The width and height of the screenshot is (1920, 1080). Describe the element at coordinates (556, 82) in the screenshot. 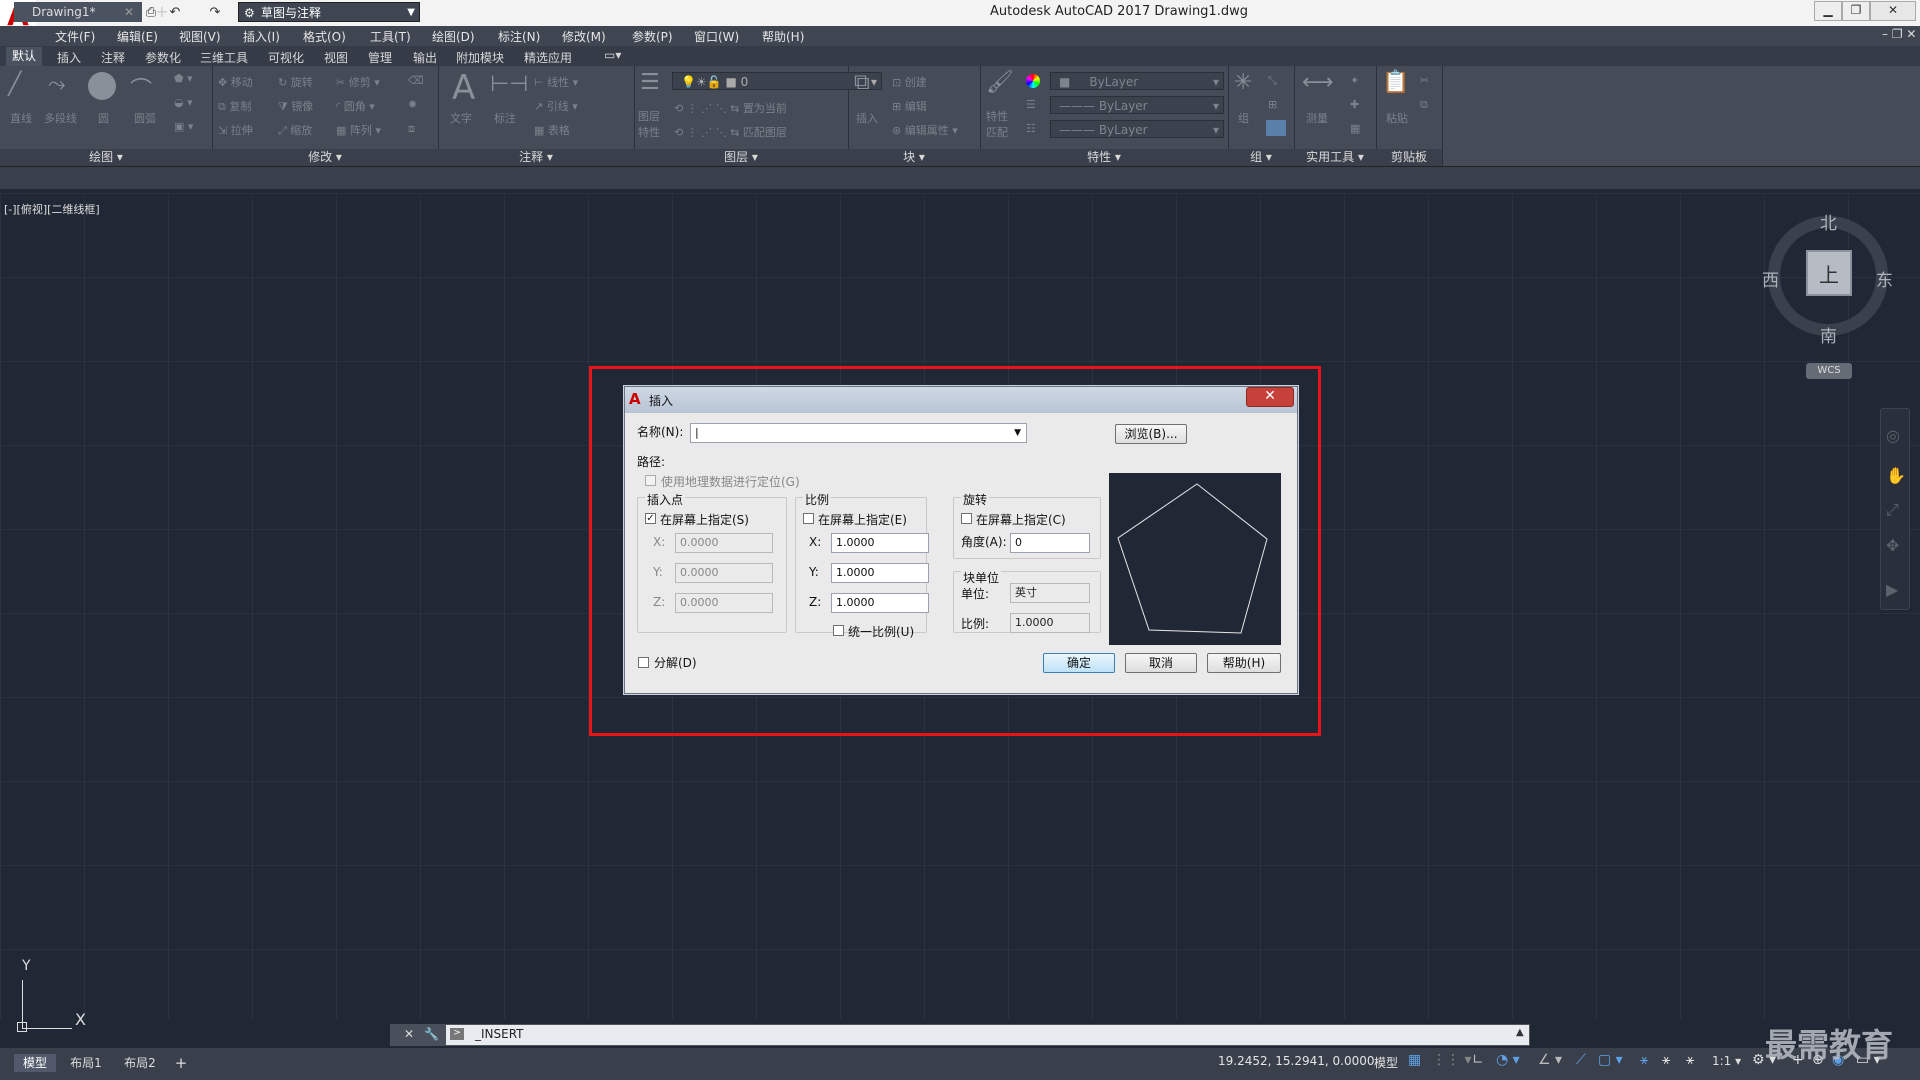

I see `linear-button: ⊢ 线性 ▾` at that location.